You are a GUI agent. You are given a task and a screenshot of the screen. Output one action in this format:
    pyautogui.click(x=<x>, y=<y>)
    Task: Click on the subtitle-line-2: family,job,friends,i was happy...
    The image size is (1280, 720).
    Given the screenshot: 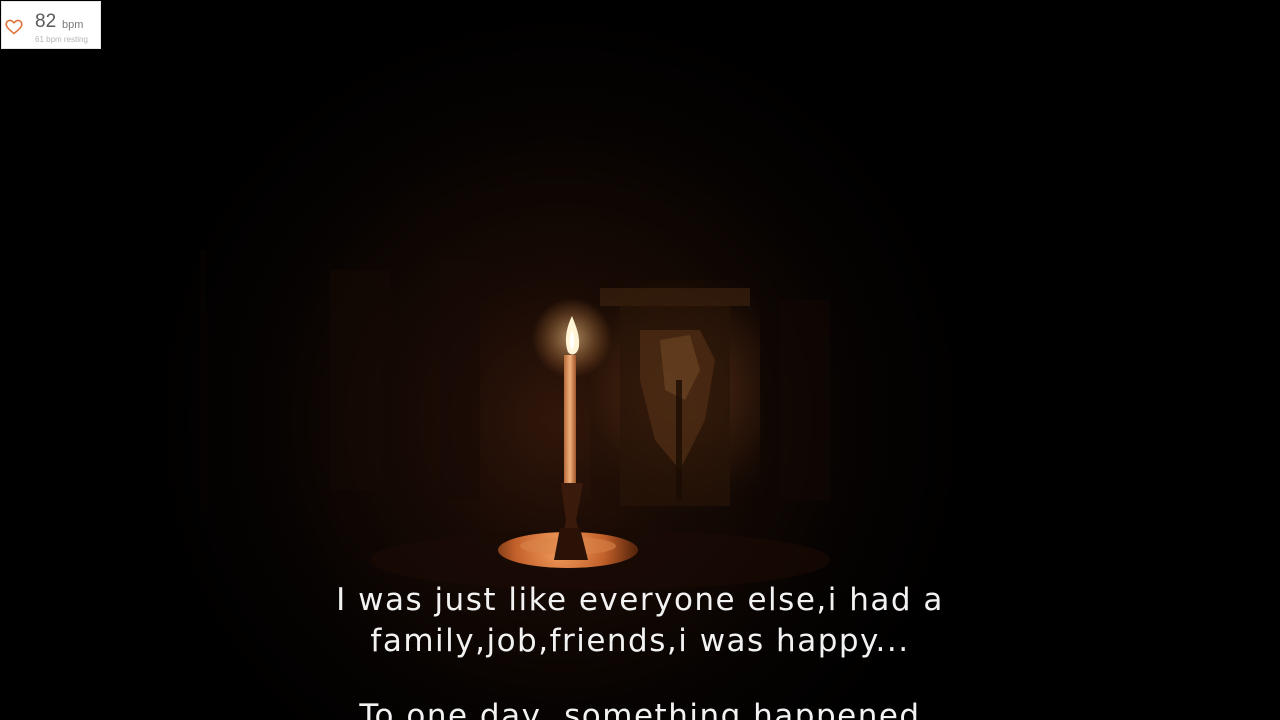 What is the action you would take?
    pyautogui.click(x=640, y=641)
    